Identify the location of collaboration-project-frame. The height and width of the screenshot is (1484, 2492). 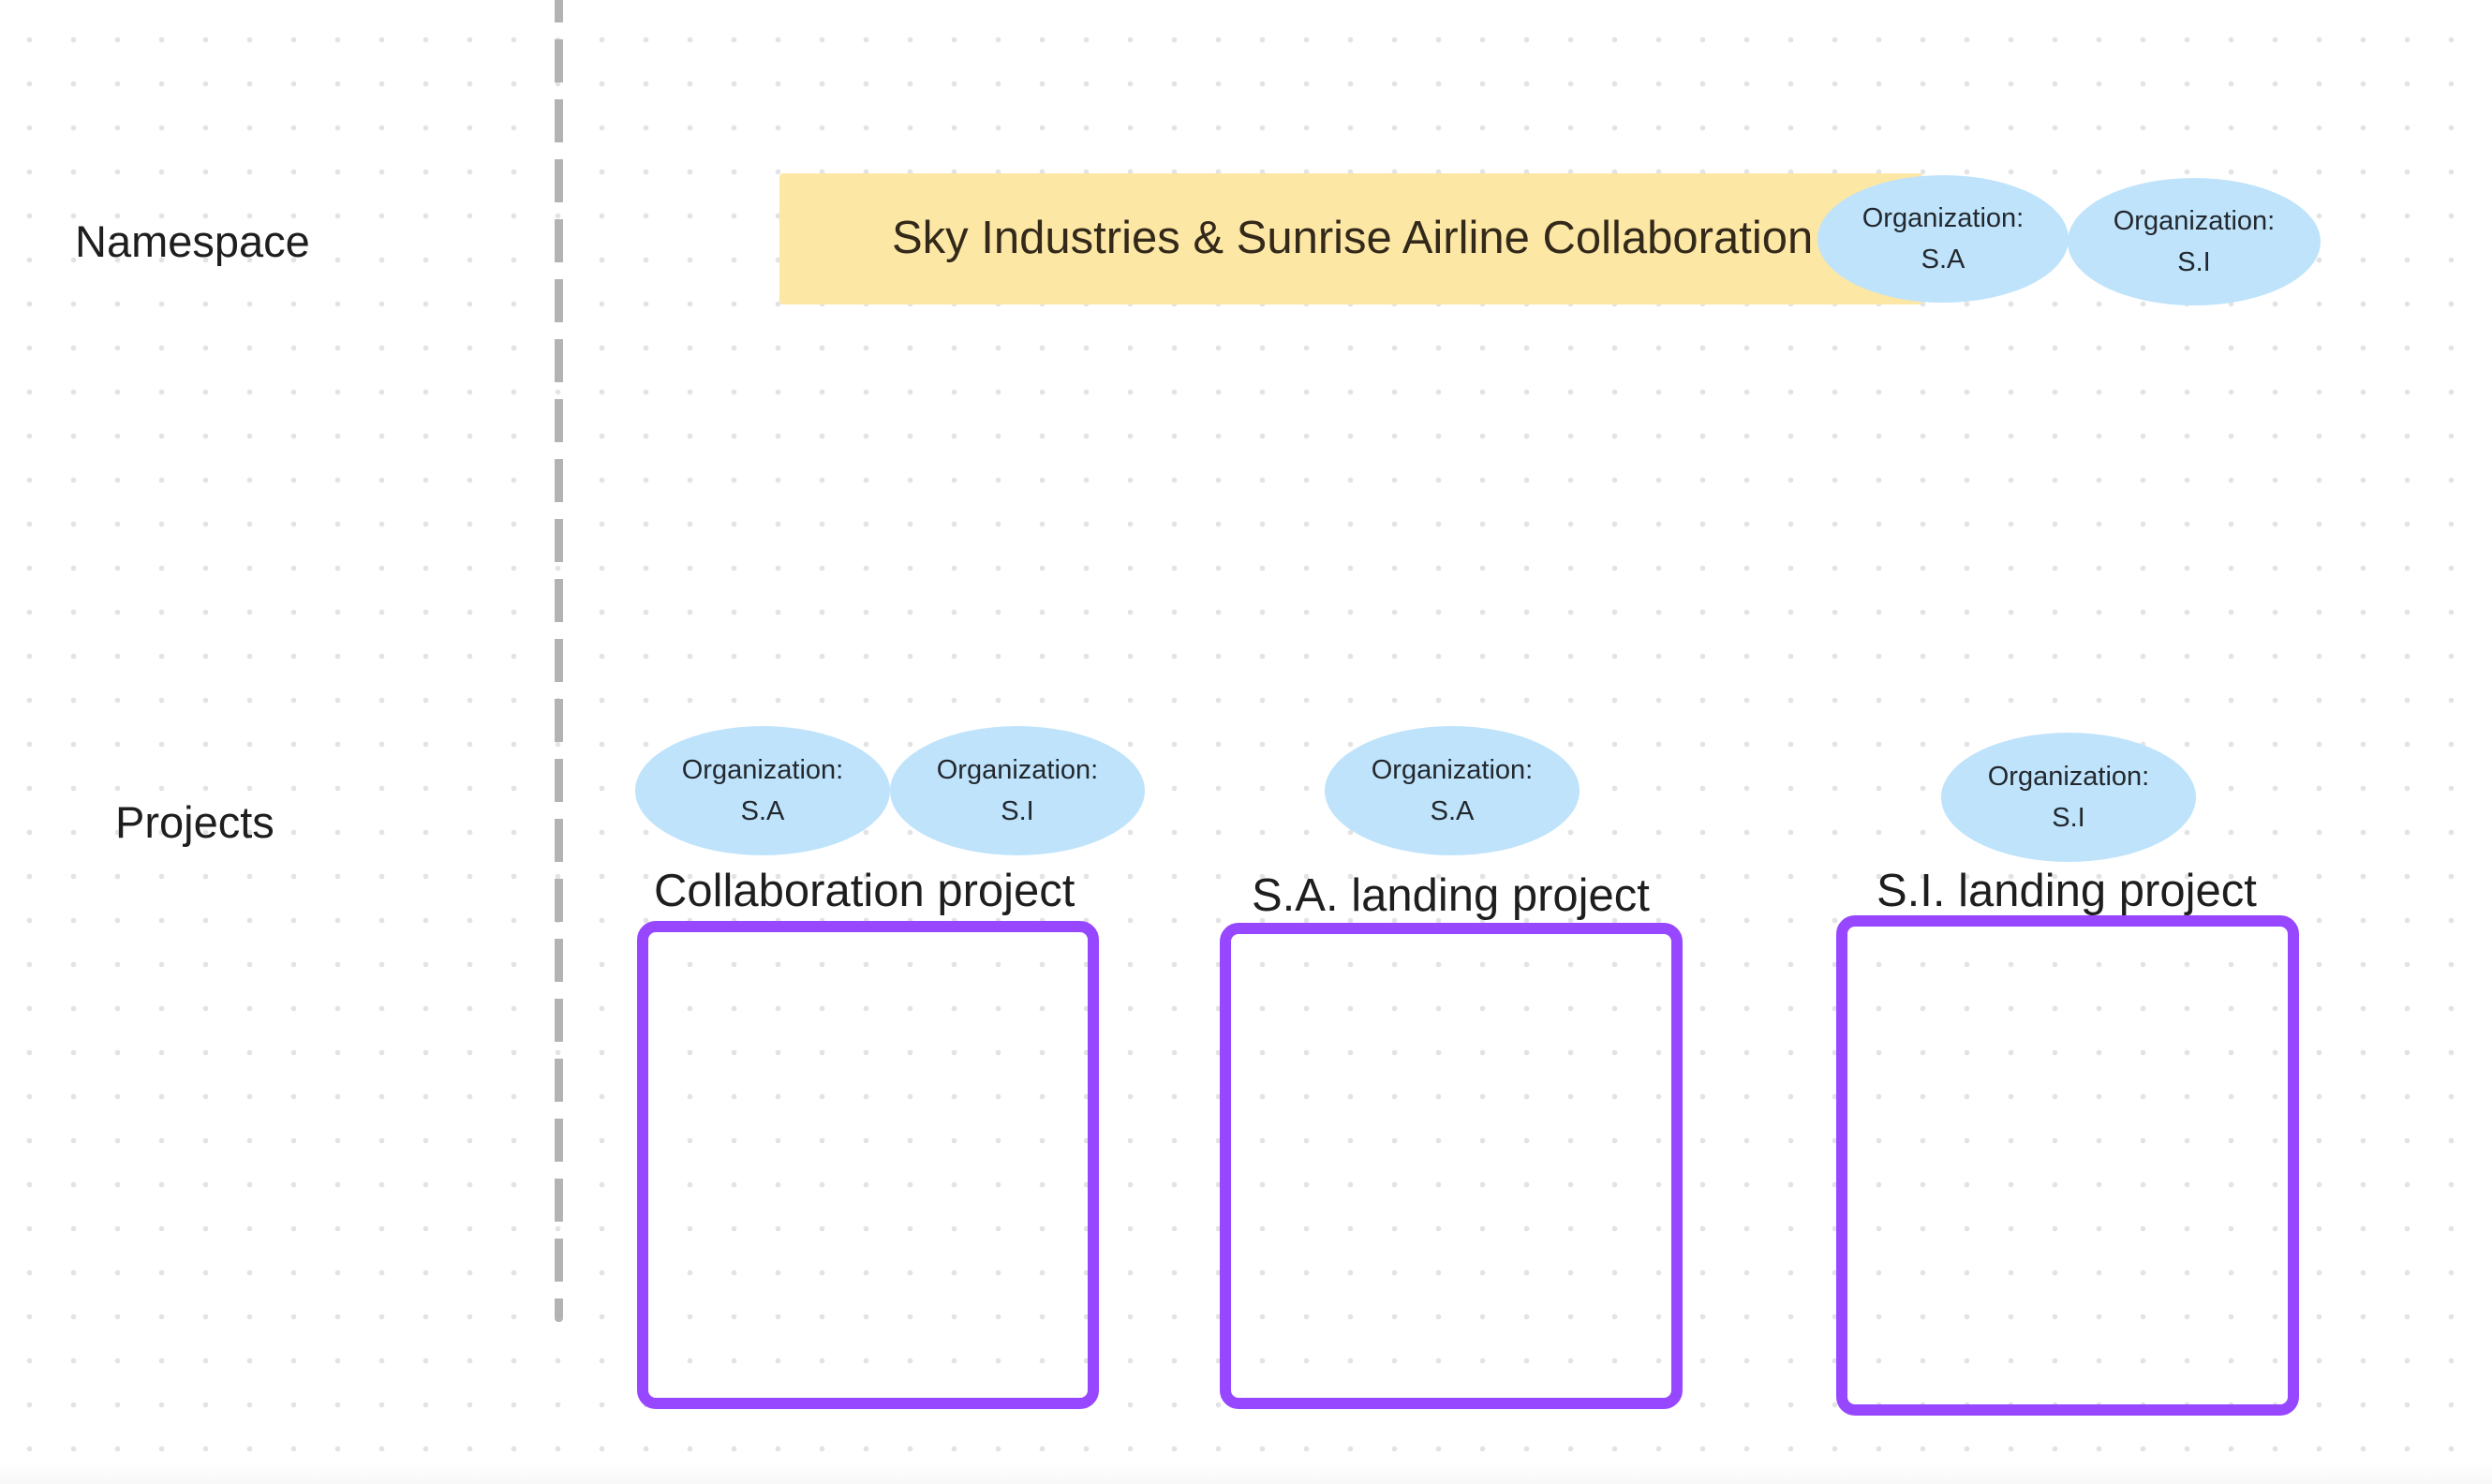
(868, 1165).